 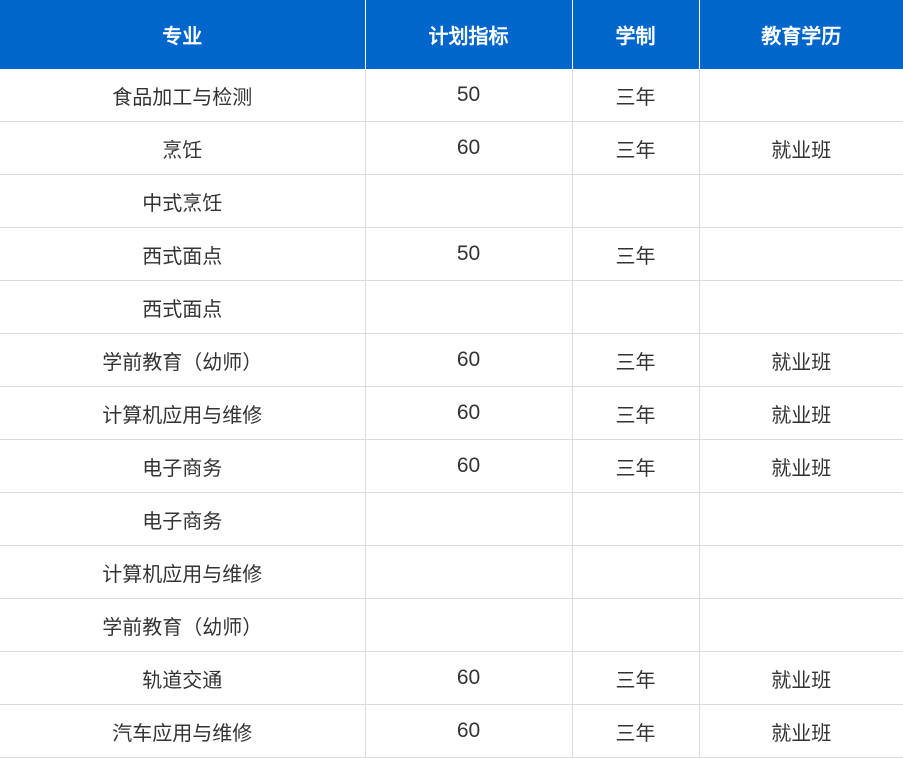 I want to click on cell-major: 烹饪, so click(x=182, y=148).